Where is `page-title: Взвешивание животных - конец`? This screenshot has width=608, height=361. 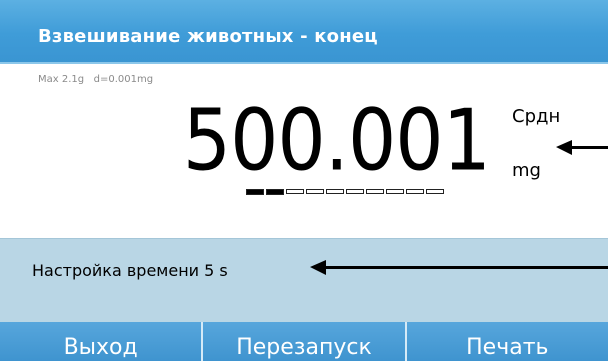
page-title: Взвешивание животных - конец is located at coordinates (208, 36).